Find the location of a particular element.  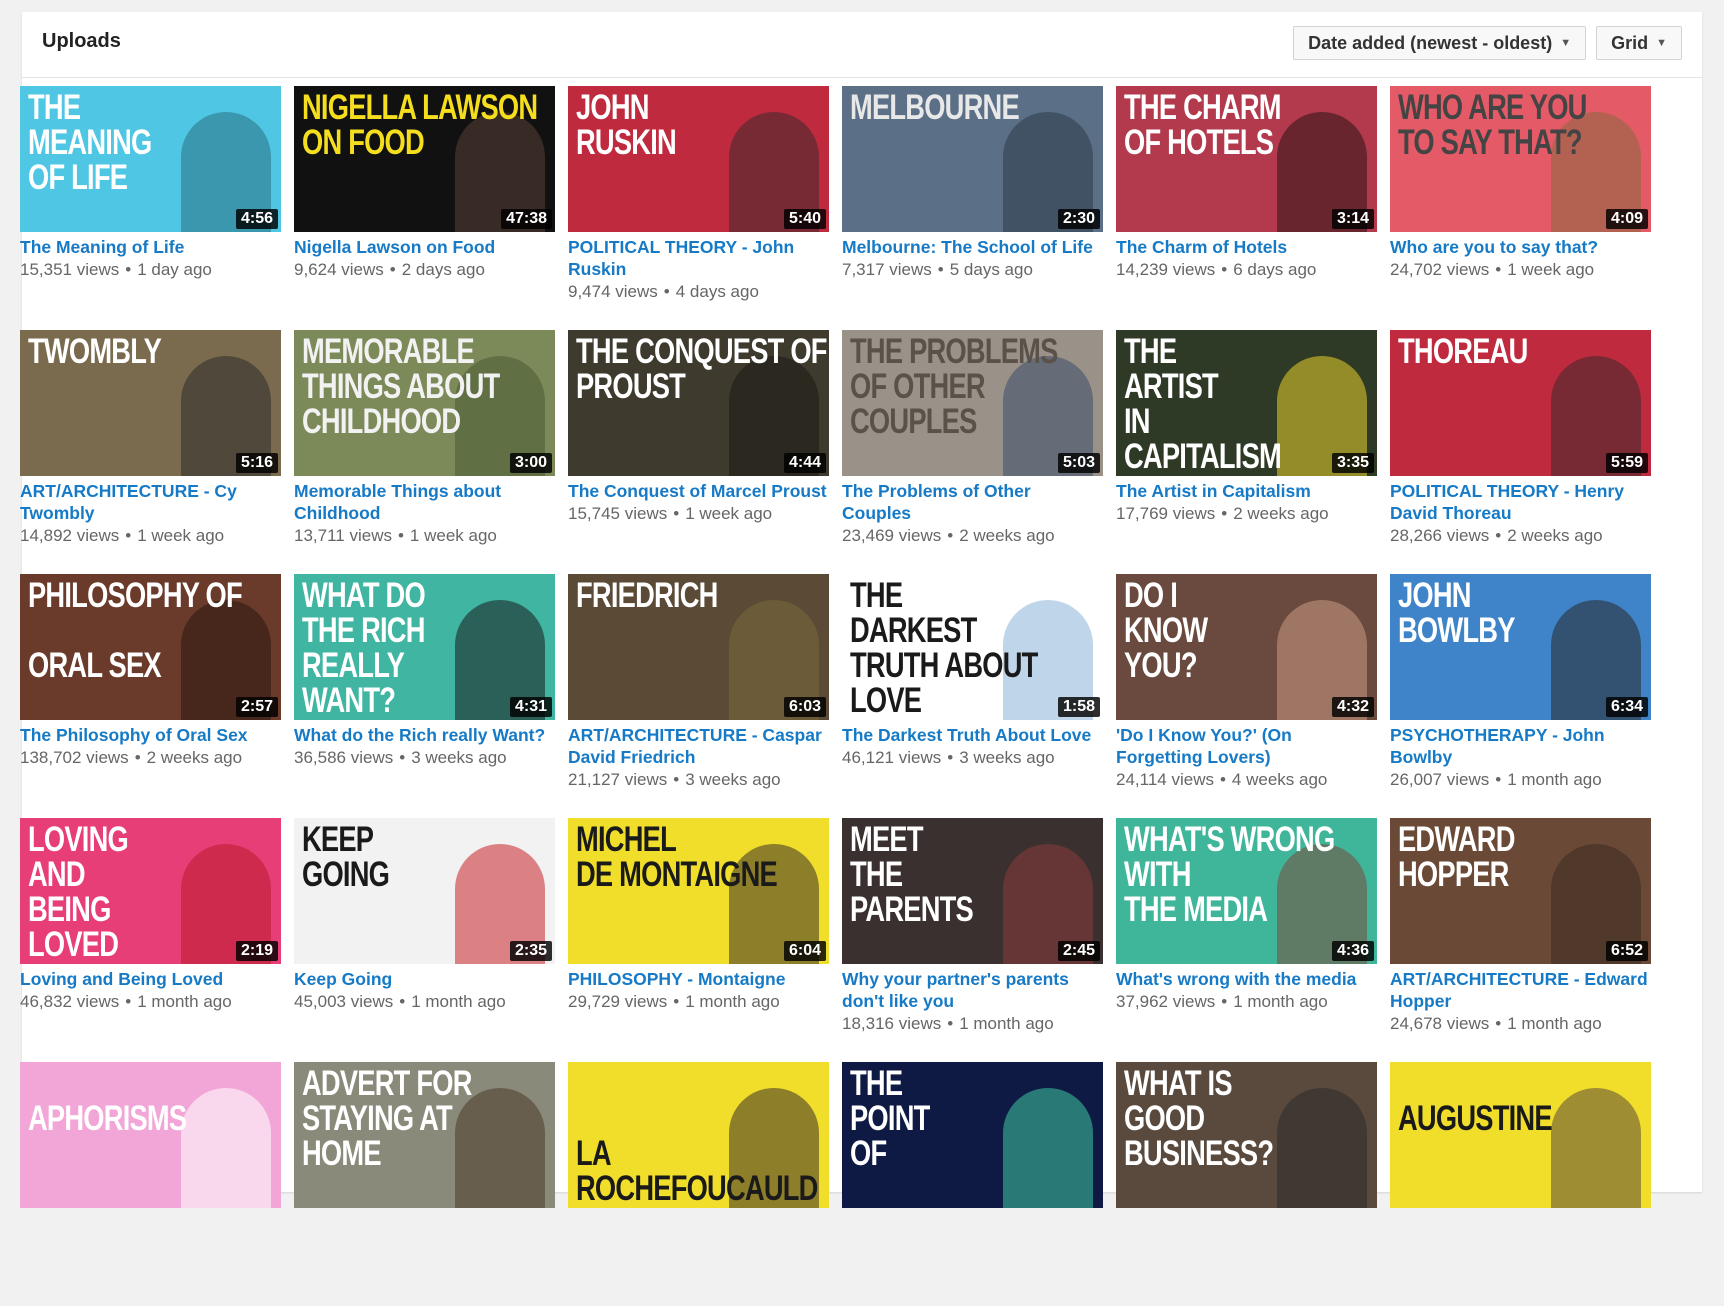

video-thumbnail: MICHEL DE MONTAIGNE 6:04 is located at coordinates (698, 891).